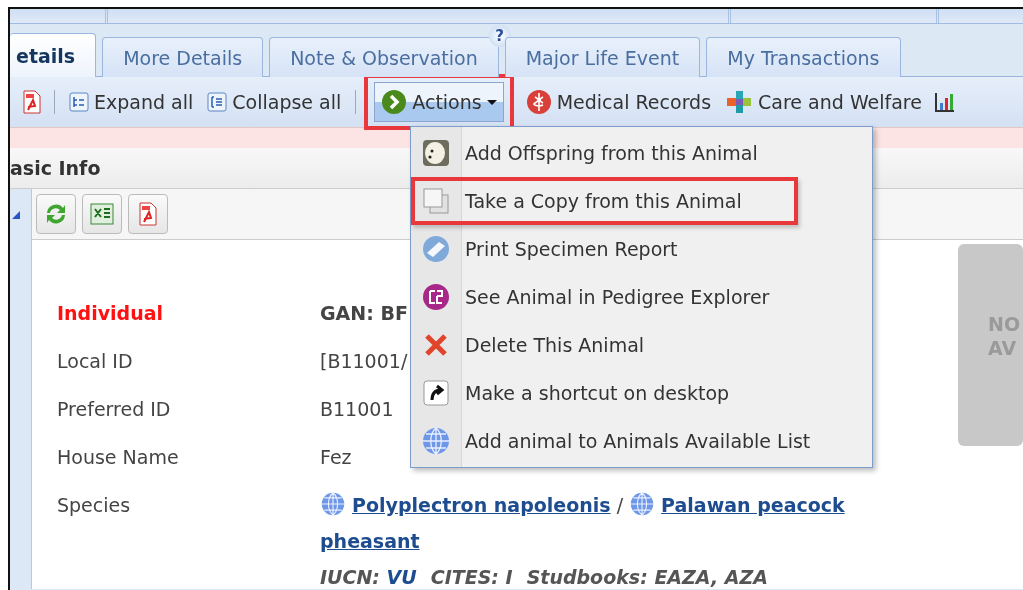 The image size is (1023, 590). What do you see at coordinates (436, 249) in the screenshot?
I see `disc-icon` at bounding box center [436, 249].